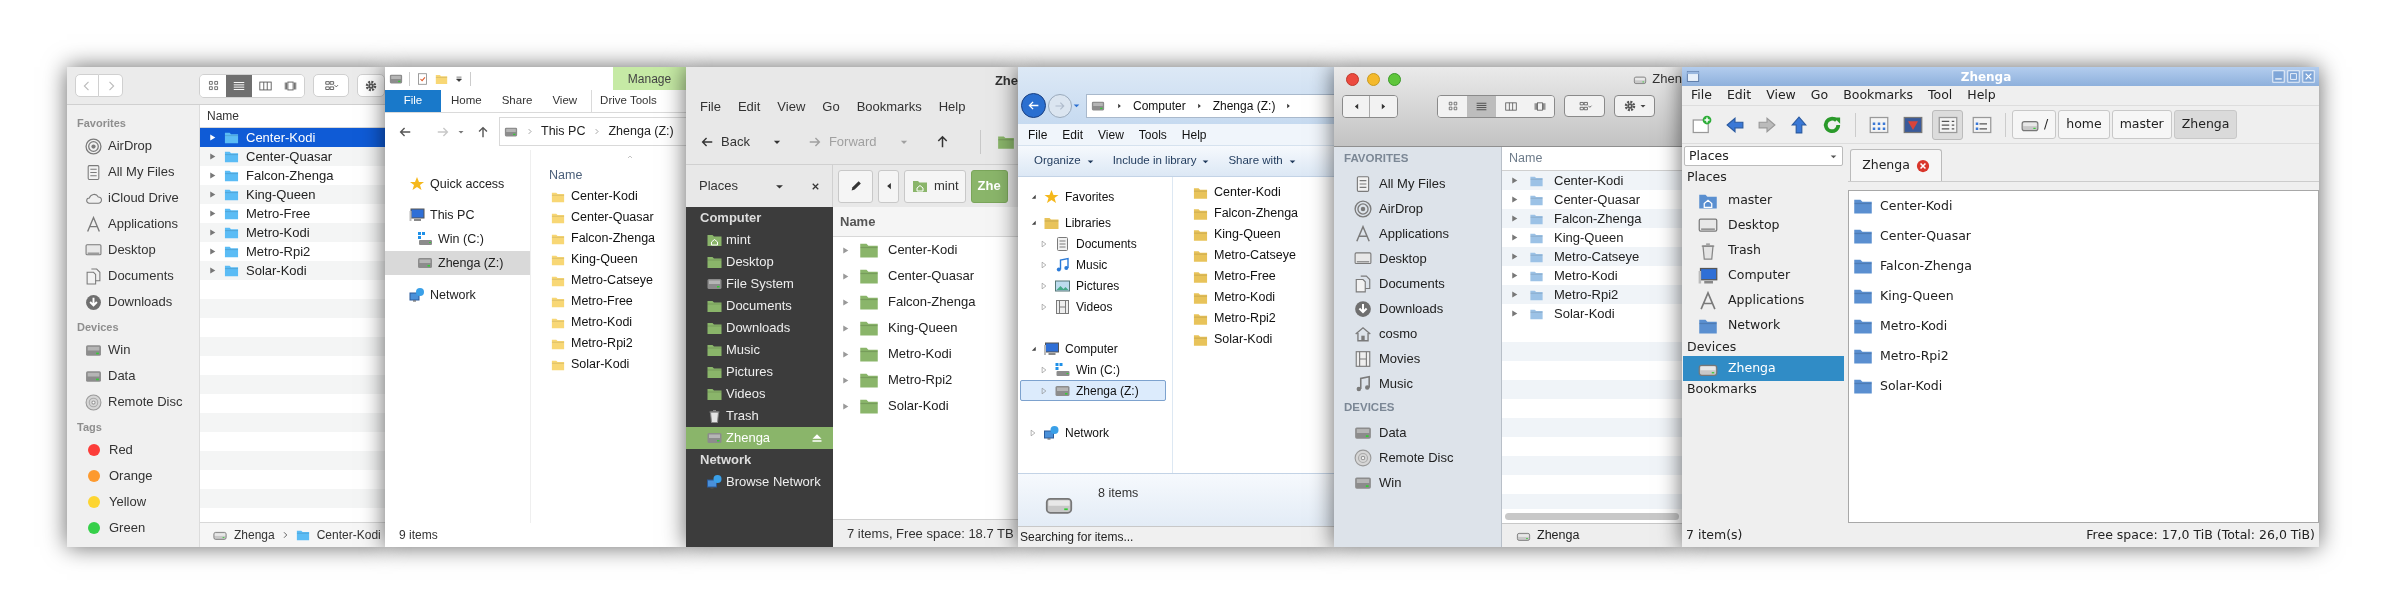 The height and width of the screenshot is (614, 2388). What do you see at coordinates (1417, 183) in the screenshot?
I see `sidebar-item: All My Files` at bounding box center [1417, 183].